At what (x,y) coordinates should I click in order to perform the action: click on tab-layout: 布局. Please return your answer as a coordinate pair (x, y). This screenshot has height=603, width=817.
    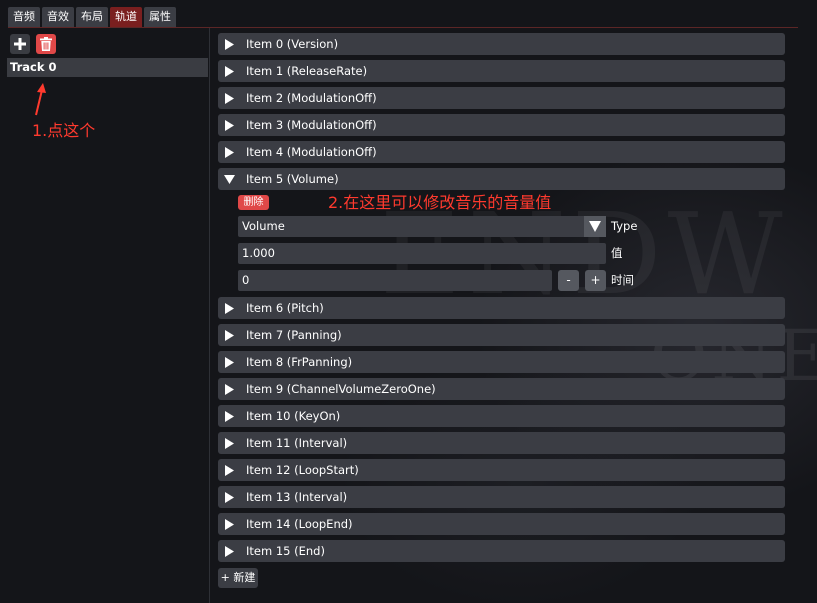
    Looking at the image, I should click on (92, 17).